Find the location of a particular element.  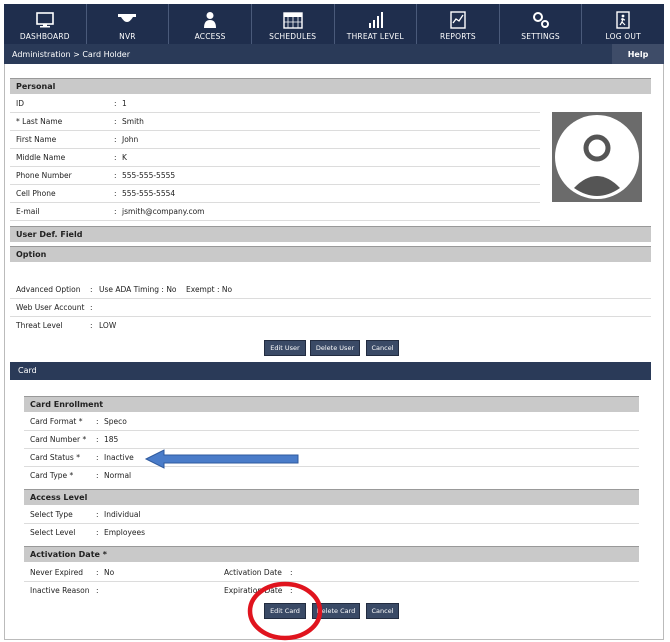

section-card: Card is located at coordinates (330, 371).